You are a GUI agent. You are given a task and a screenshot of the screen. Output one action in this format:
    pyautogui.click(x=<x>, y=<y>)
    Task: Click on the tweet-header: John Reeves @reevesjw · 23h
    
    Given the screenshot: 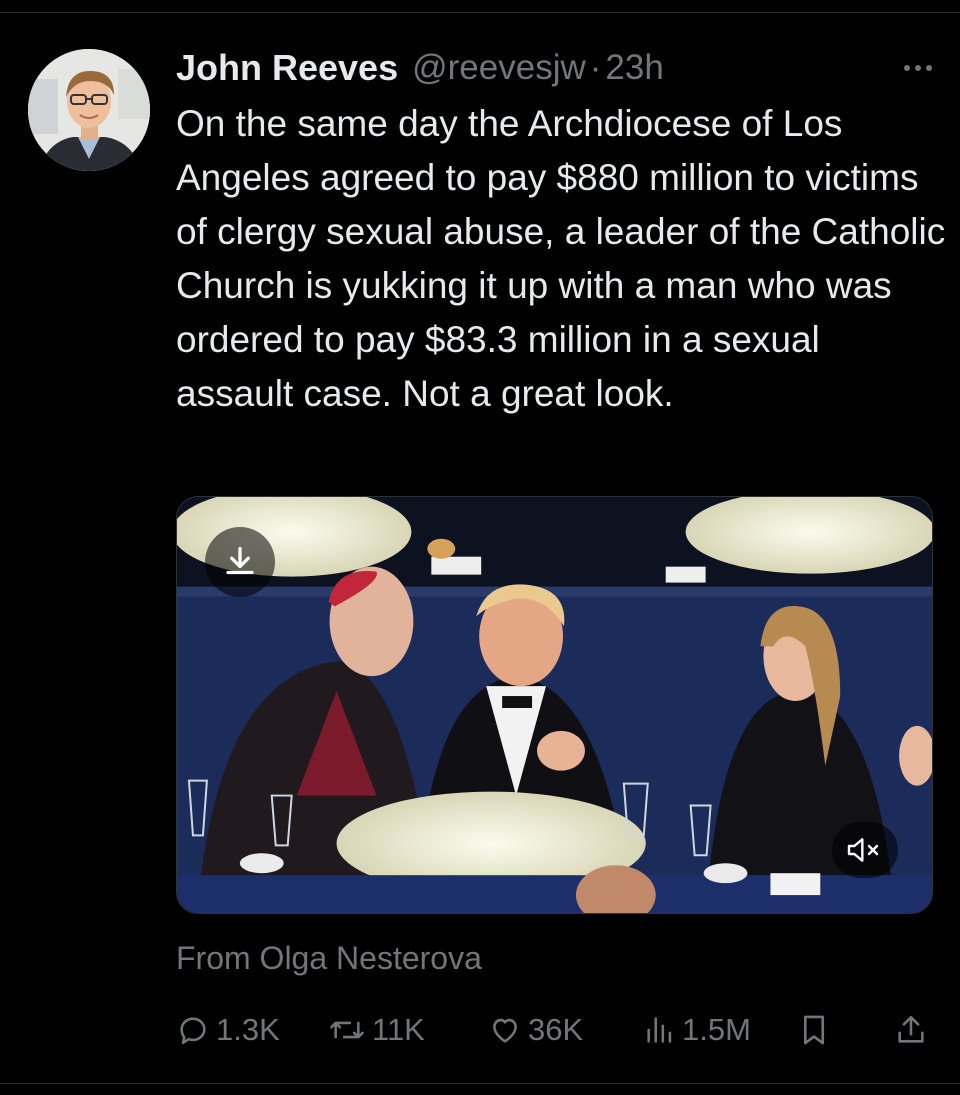 What is the action you would take?
    pyautogui.click(x=558, y=68)
    